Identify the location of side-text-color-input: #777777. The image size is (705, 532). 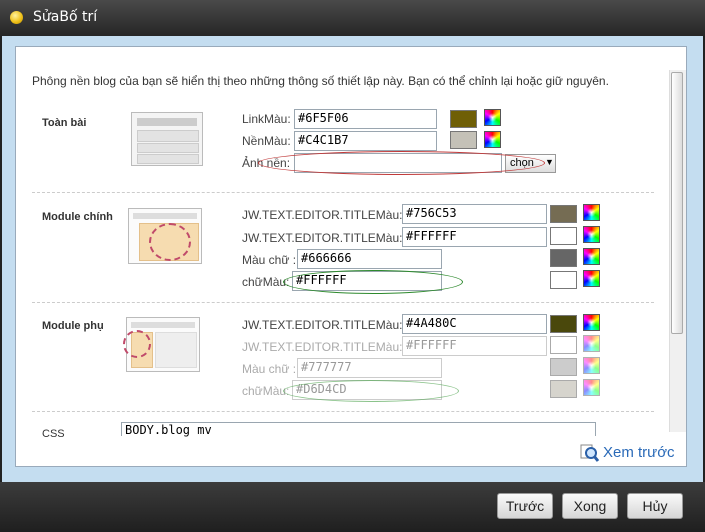
(369, 368).